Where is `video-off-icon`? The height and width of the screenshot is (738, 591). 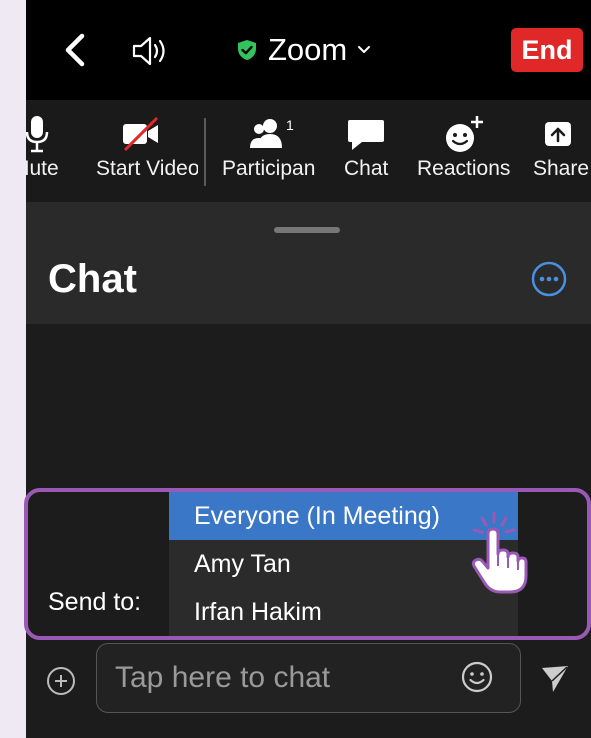 video-off-icon is located at coordinates (141, 134).